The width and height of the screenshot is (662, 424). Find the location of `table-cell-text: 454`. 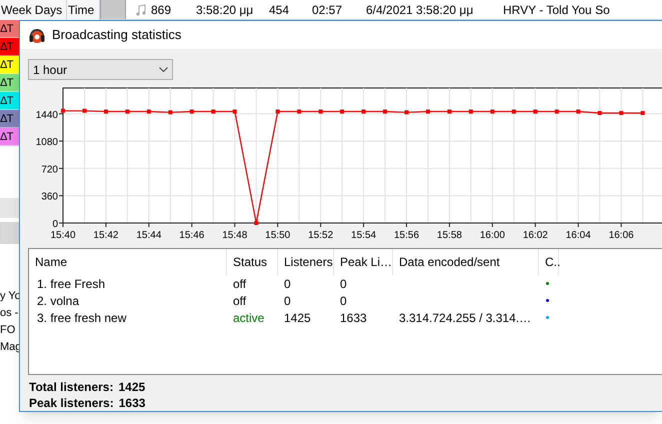

table-cell-text: 454 is located at coordinates (279, 10).